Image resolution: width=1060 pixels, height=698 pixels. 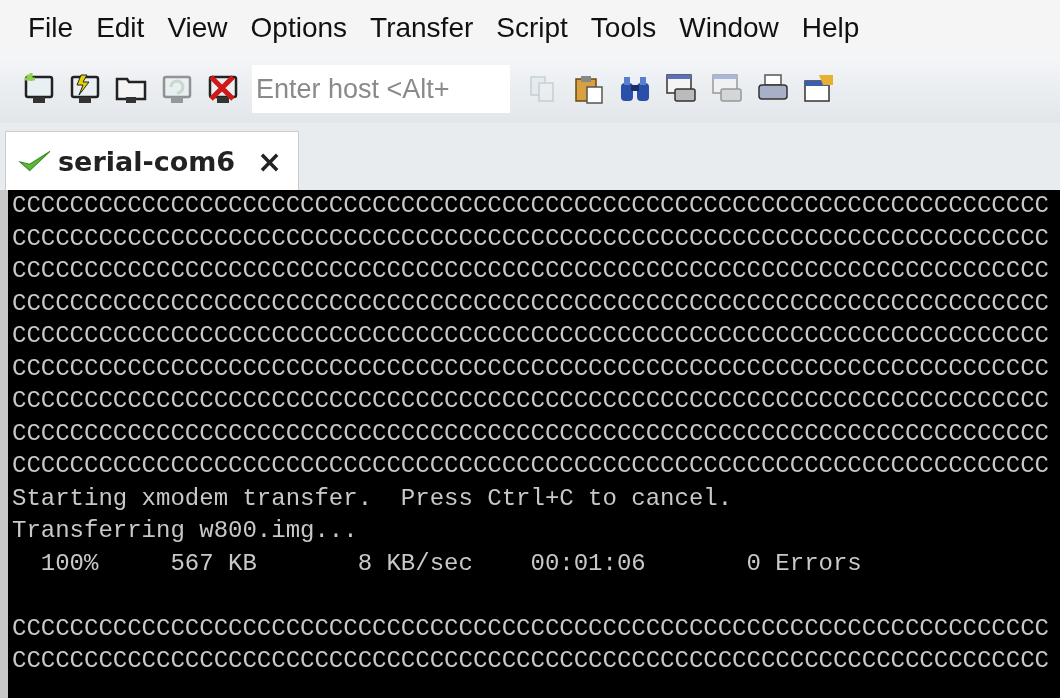 I want to click on menu-item: File, so click(x=51, y=27).